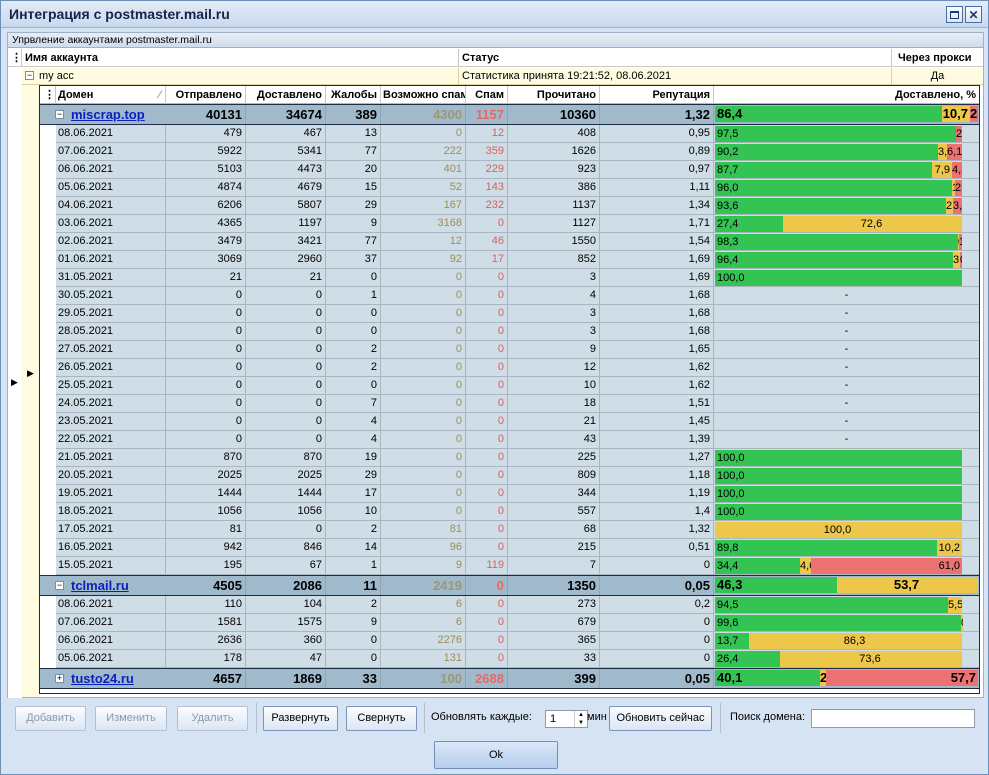  Describe the element at coordinates (554, 493) in the screenshot. I see `row-read: 344` at that location.